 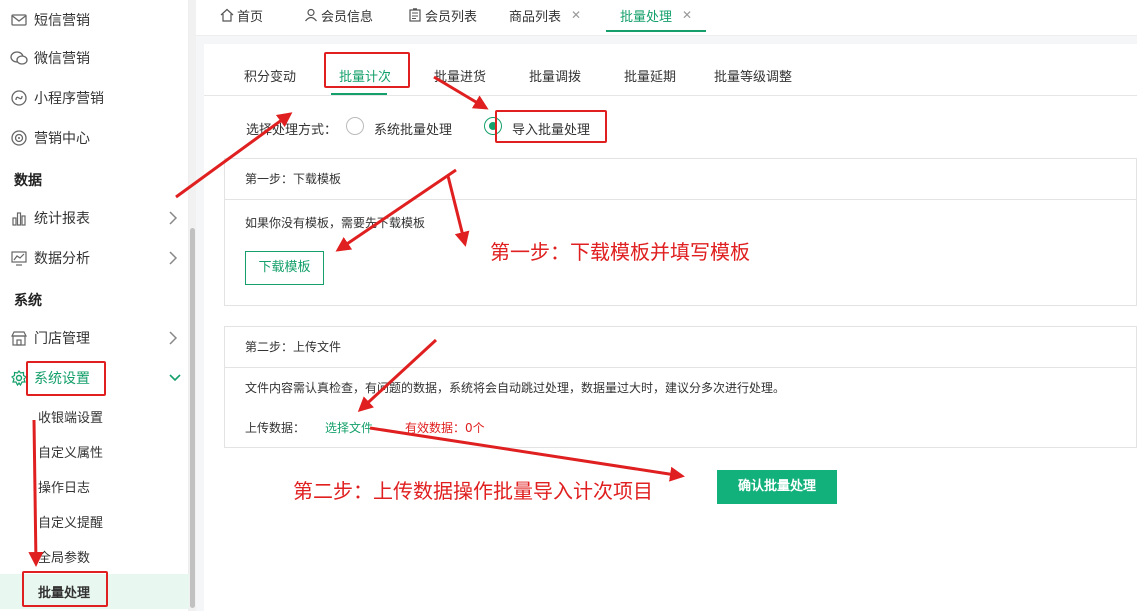 I want to click on subtab-batch-level-adjust: 批量等级调整, so click(x=753, y=75).